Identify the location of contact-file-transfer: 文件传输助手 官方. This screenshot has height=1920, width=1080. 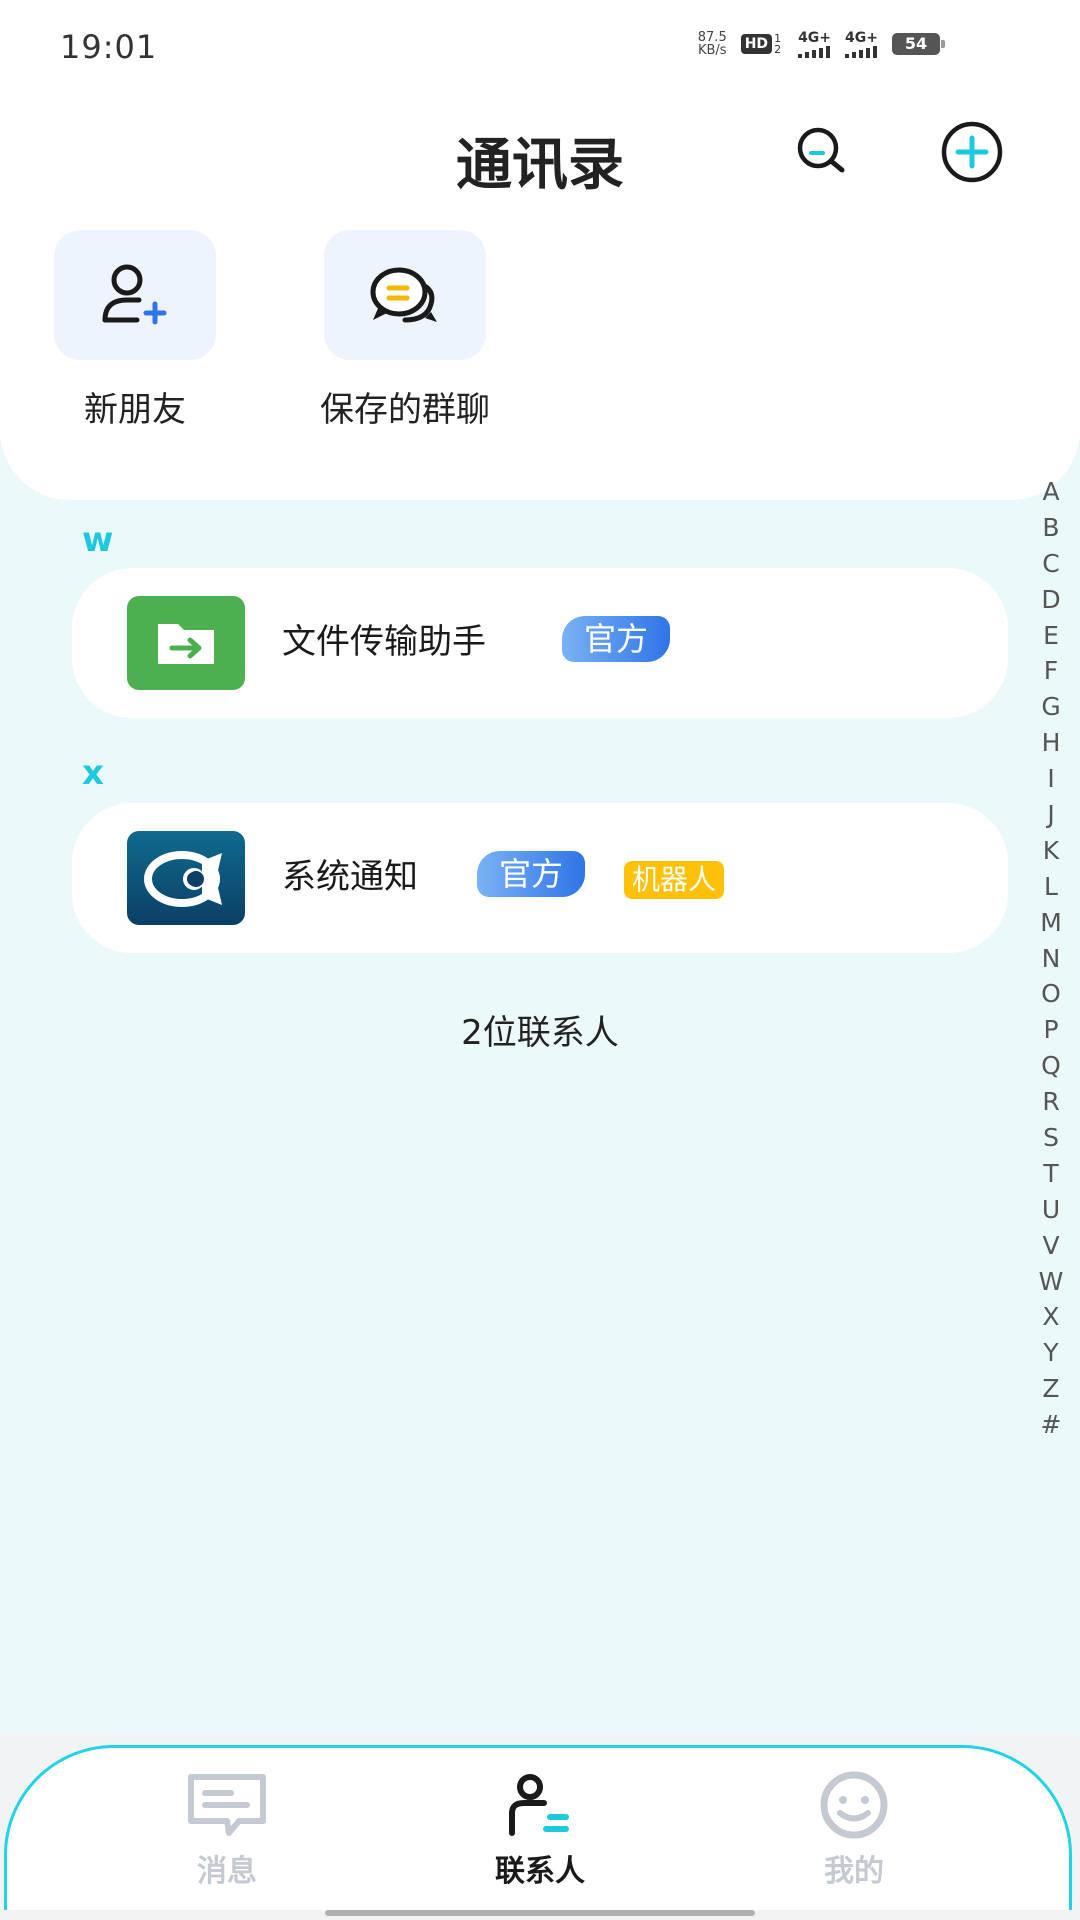
(540, 643).